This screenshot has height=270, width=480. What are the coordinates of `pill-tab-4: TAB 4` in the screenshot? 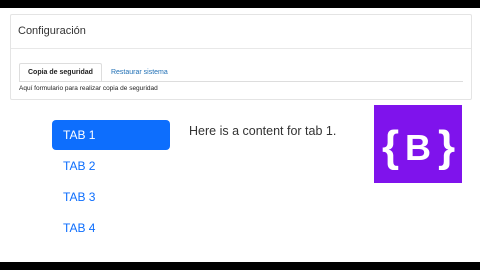 It's located at (111, 228).